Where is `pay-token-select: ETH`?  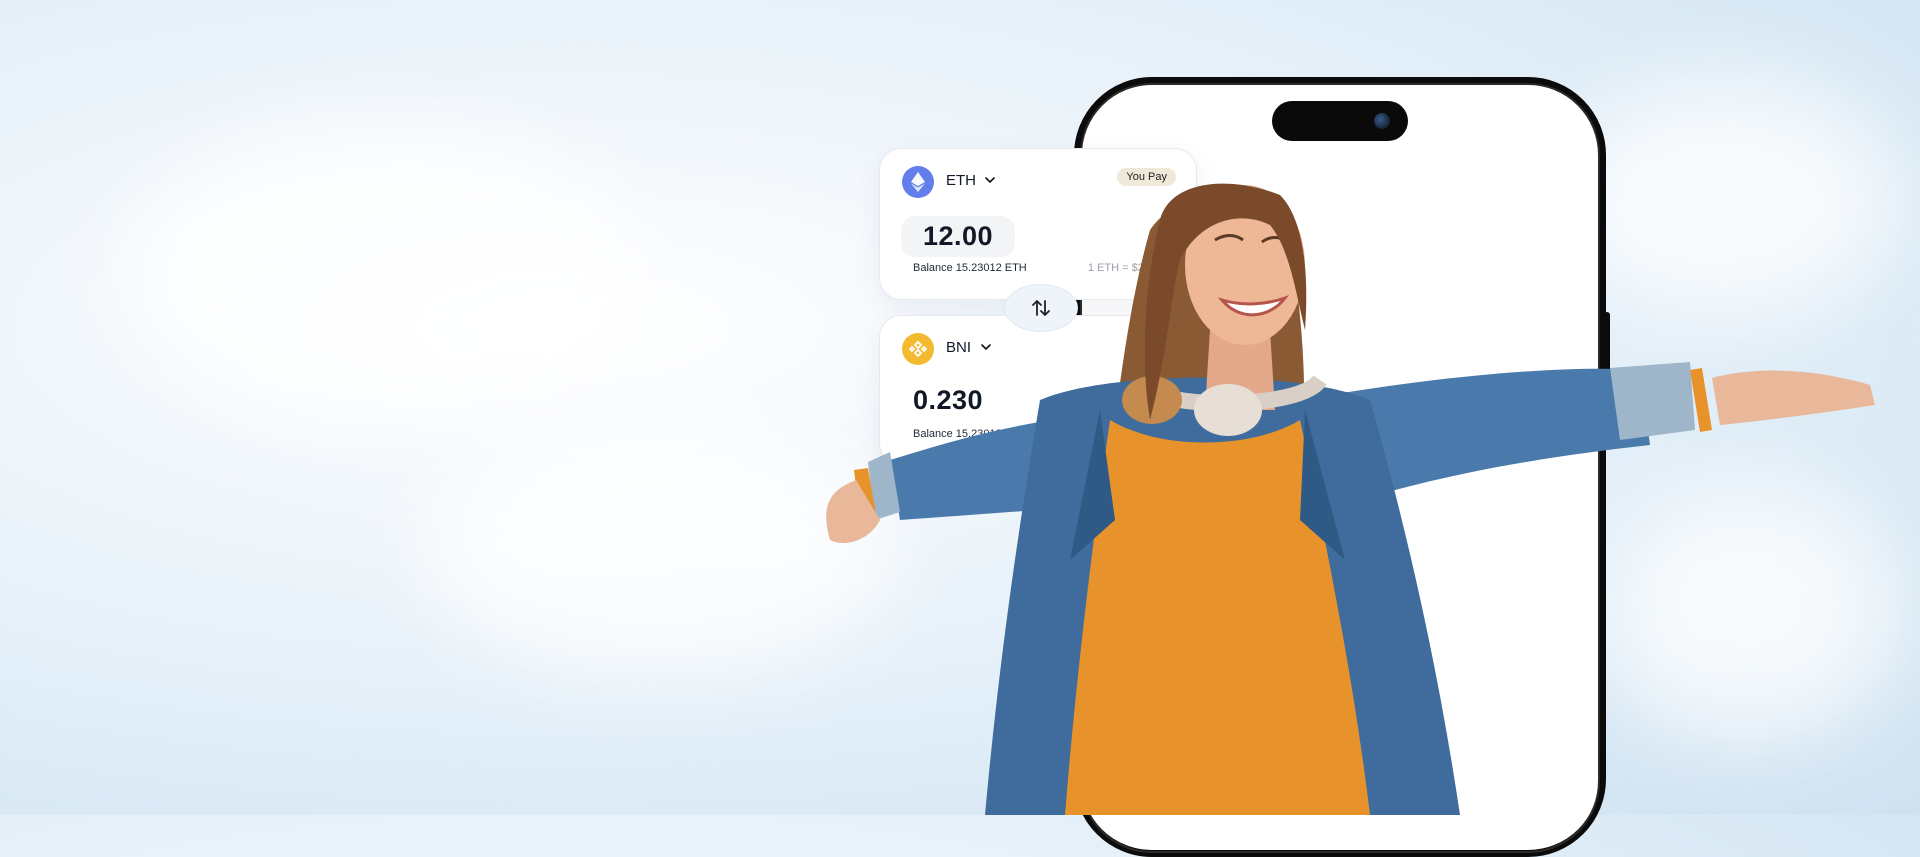 pay-token-select: ETH is located at coordinates (961, 180).